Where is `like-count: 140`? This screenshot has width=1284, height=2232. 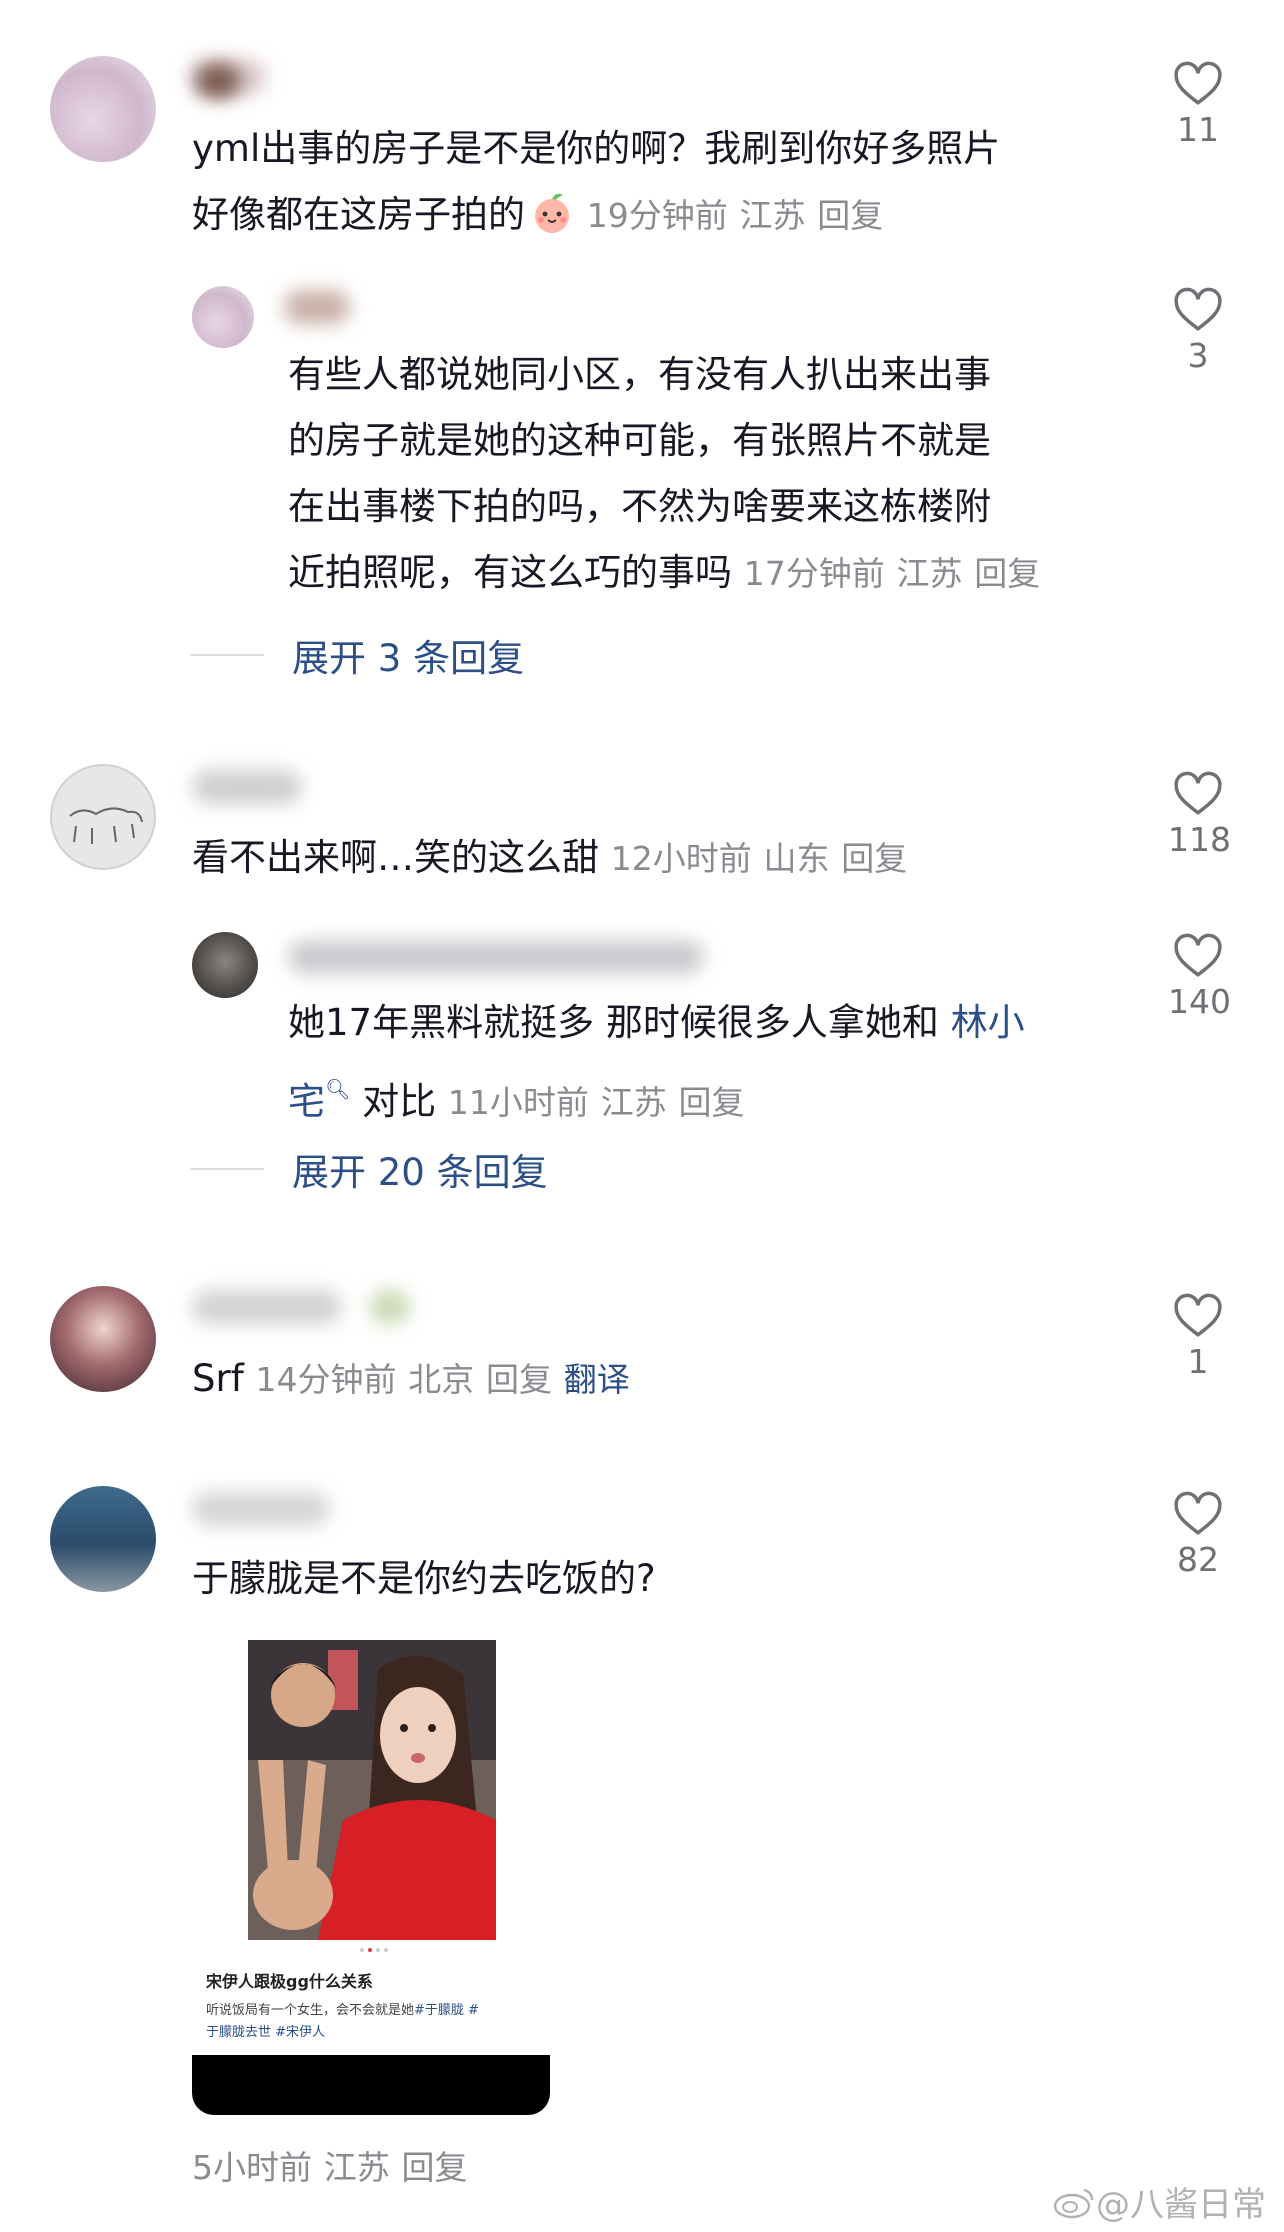
like-count: 140 is located at coordinates (1199, 1001).